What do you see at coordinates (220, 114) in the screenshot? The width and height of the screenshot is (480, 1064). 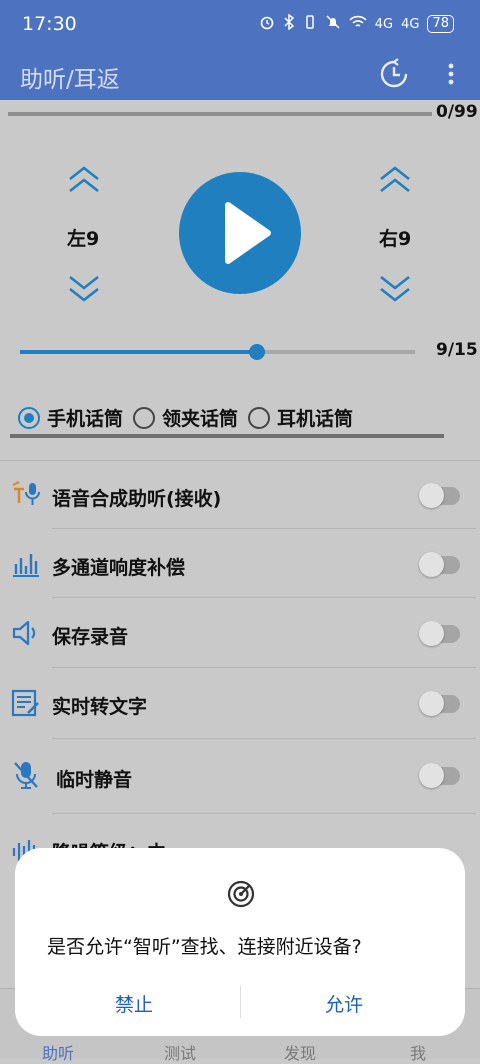 I see `top-progress-bar` at bounding box center [220, 114].